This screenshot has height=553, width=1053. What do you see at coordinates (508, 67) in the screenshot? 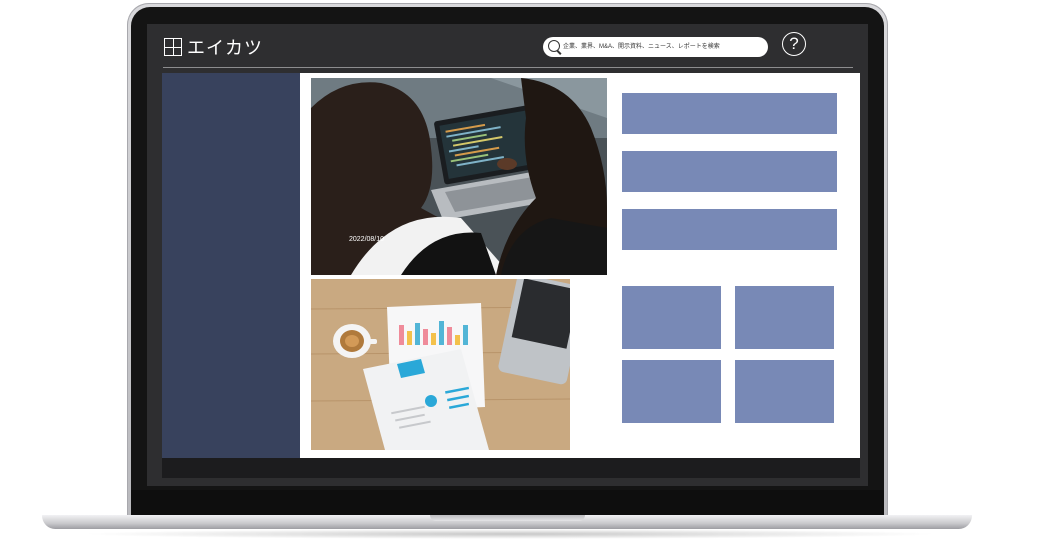
I see `header-divider` at bounding box center [508, 67].